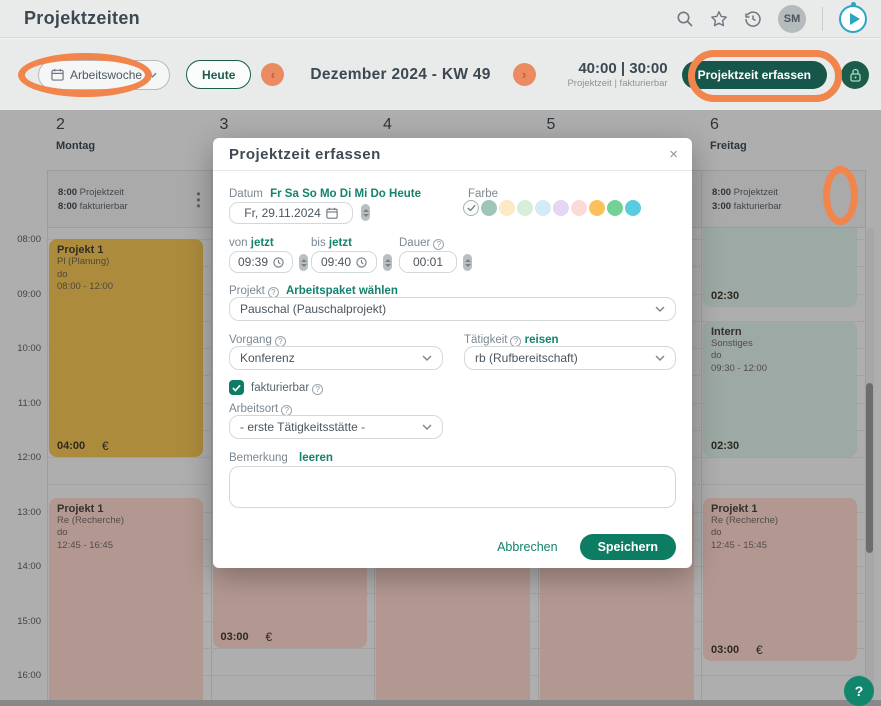 This screenshot has width=881, height=706. What do you see at coordinates (250, 340) in the screenshot?
I see `vorgang-label-text: Vorgang` at bounding box center [250, 340].